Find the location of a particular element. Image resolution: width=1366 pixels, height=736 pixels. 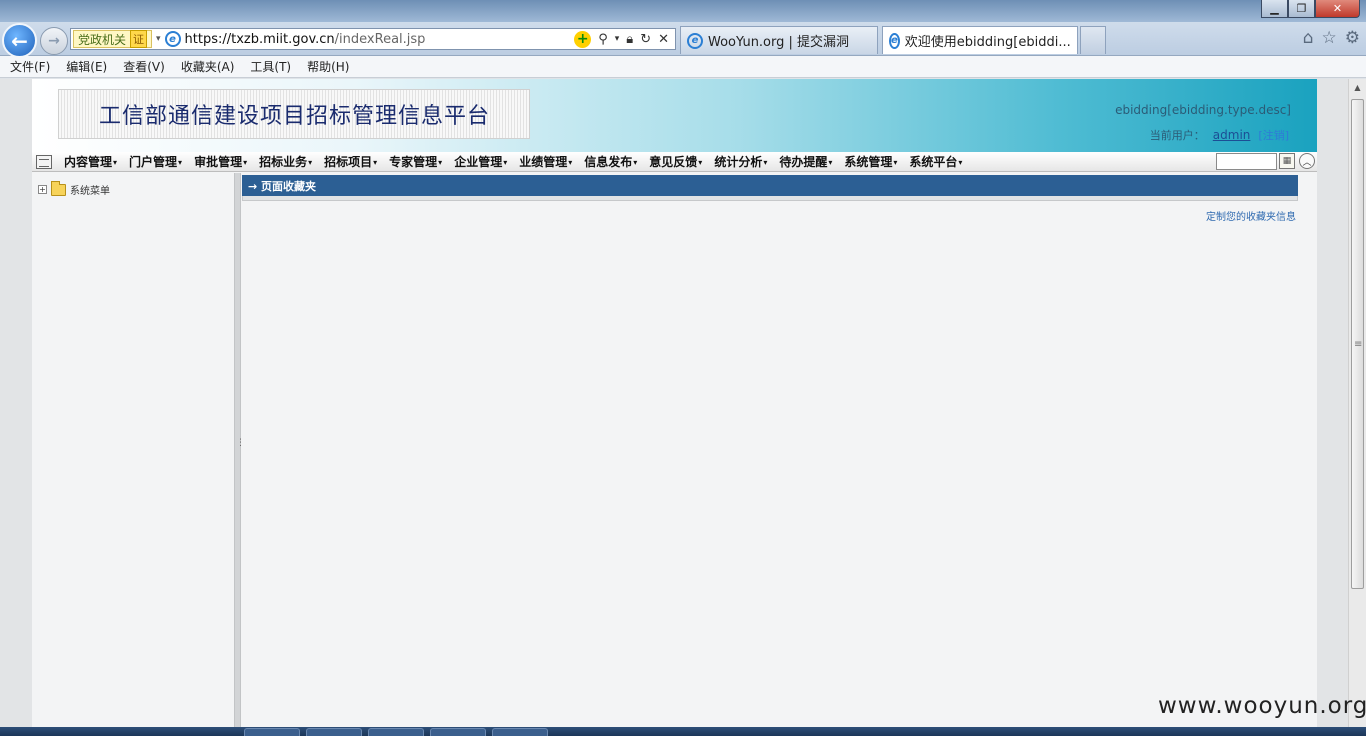

nav-content-mgmt: 内容管理▾ is located at coordinates (90, 161).